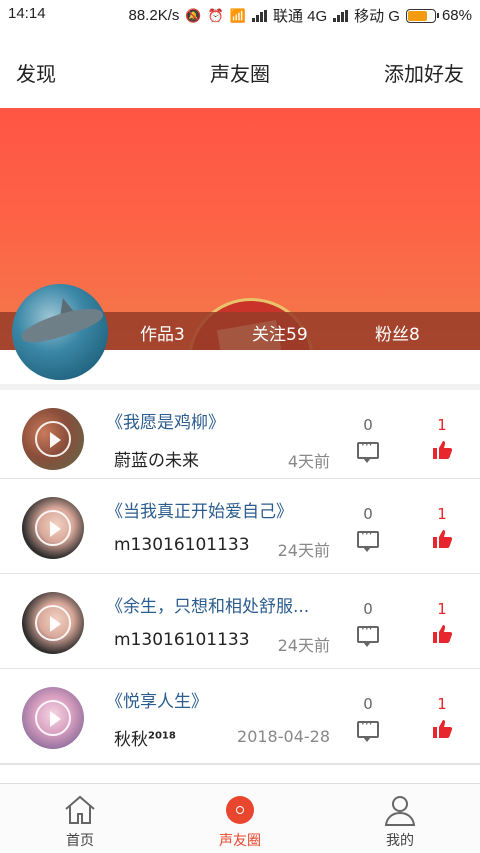 The image size is (480, 853). I want to click on status-time: 14:14, so click(27, 13).